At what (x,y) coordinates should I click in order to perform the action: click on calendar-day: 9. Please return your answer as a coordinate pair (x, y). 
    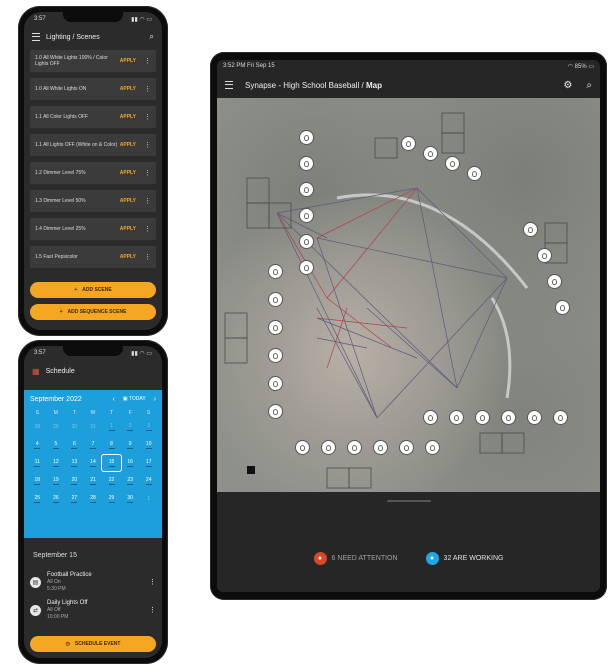
    Looking at the image, I should click on (130, 445).